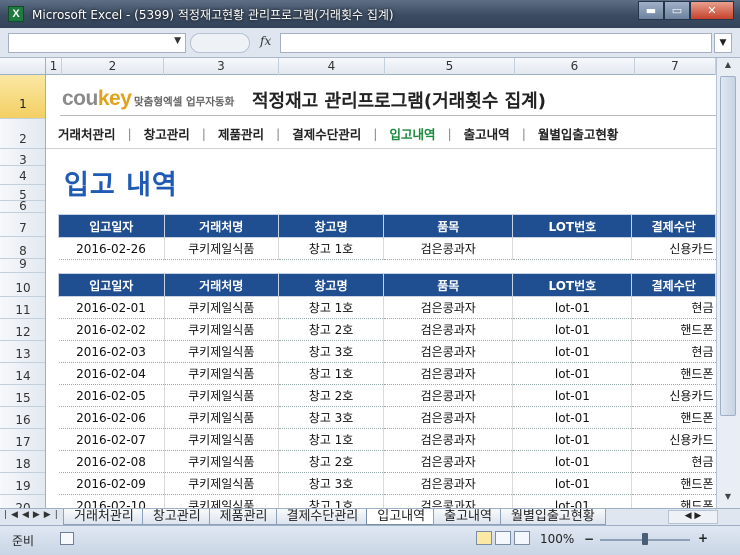  I want to click on sheet-tab: 출고내역, so click(468, 517).